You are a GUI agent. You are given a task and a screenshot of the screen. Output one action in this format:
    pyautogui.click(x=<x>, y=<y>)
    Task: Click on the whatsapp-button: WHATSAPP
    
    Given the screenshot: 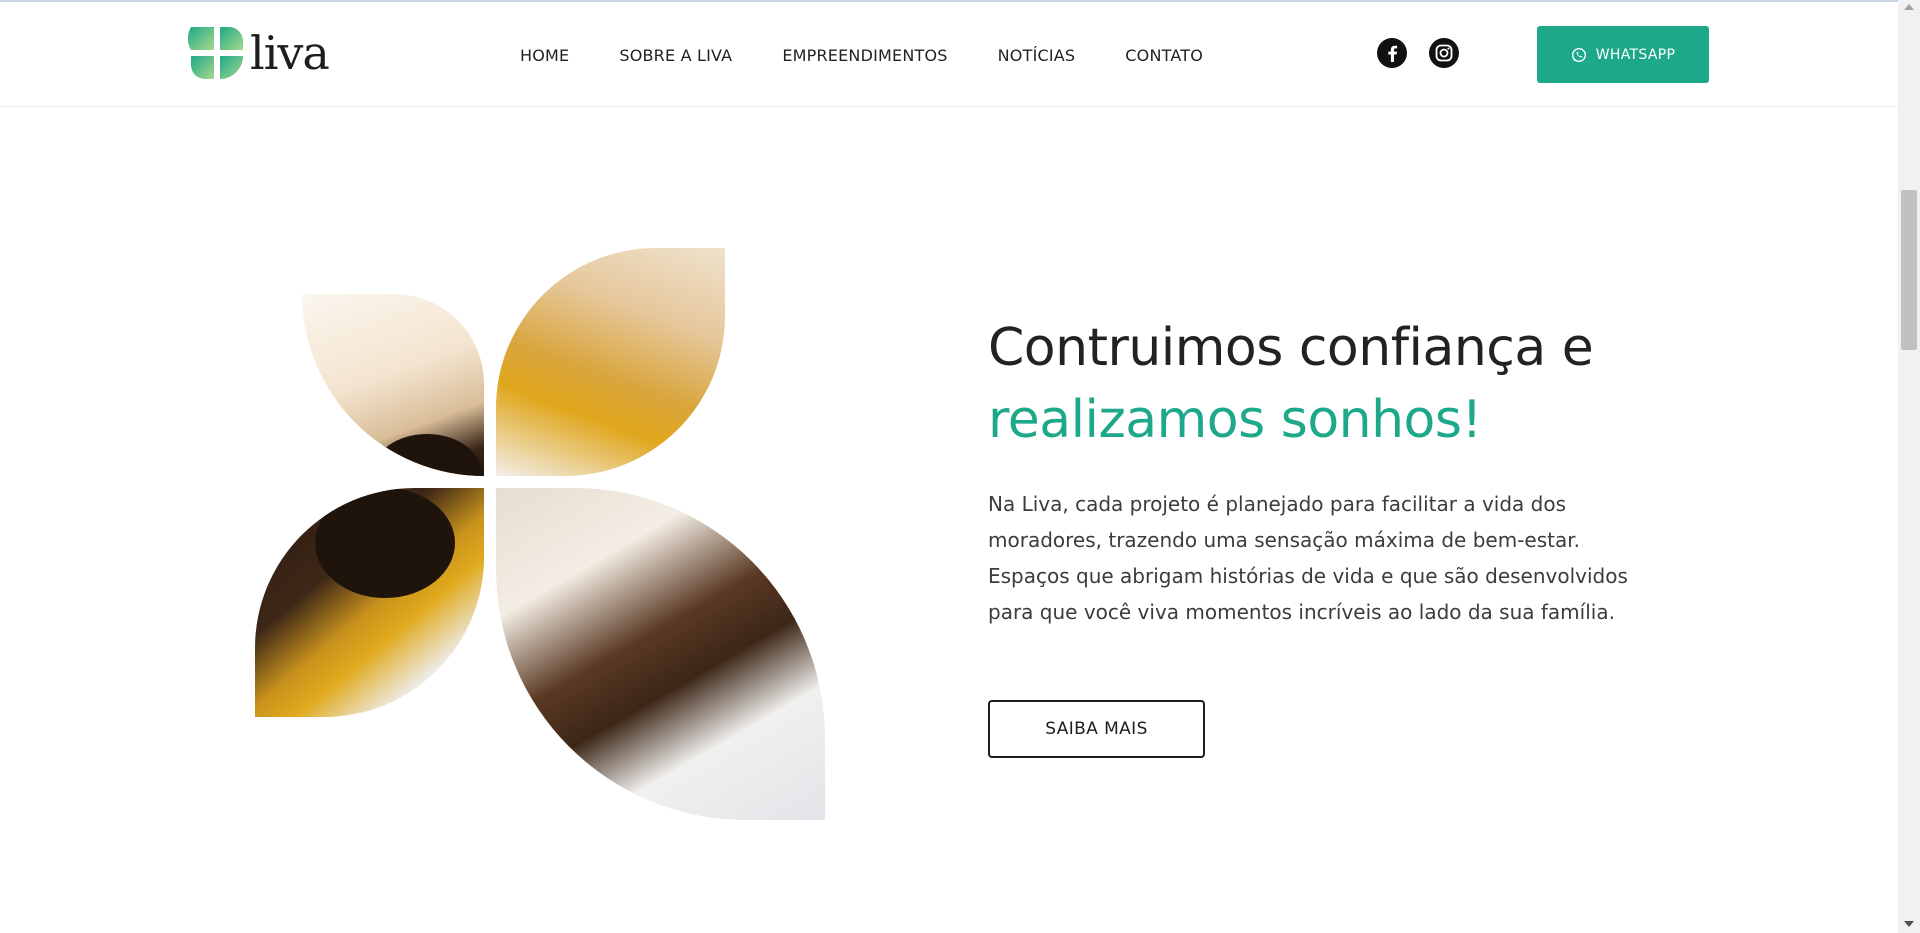 What is the action you would take?
    pyautogui.click(x=1623, y=54)
    